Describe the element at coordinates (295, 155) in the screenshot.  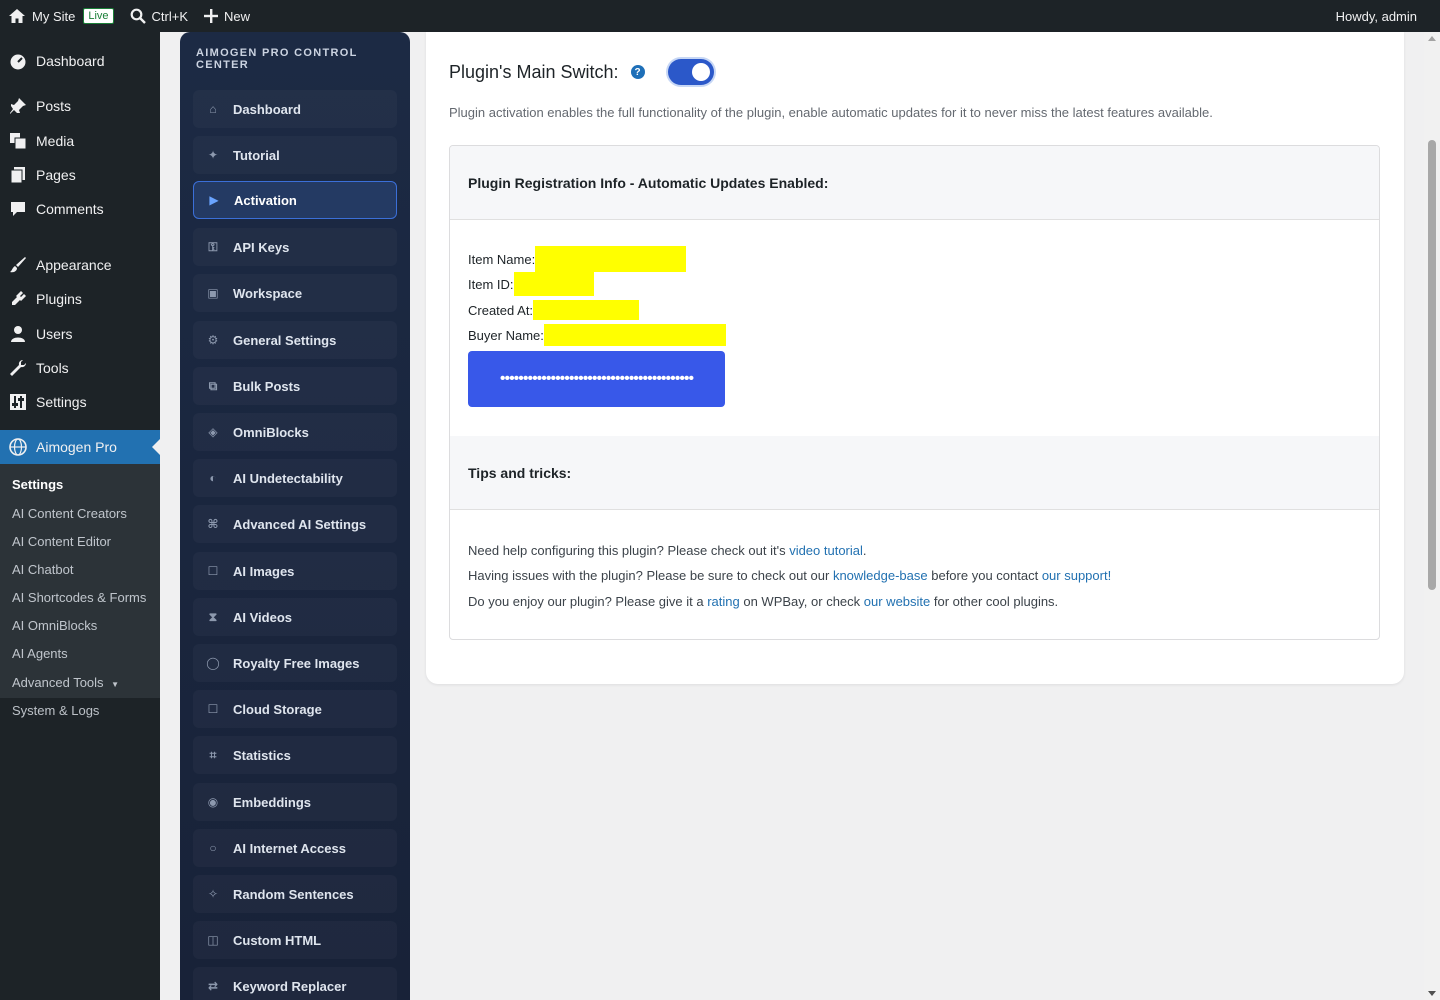
I see `plugin-nav-tutorial: ✦ Tutorial` at that location.